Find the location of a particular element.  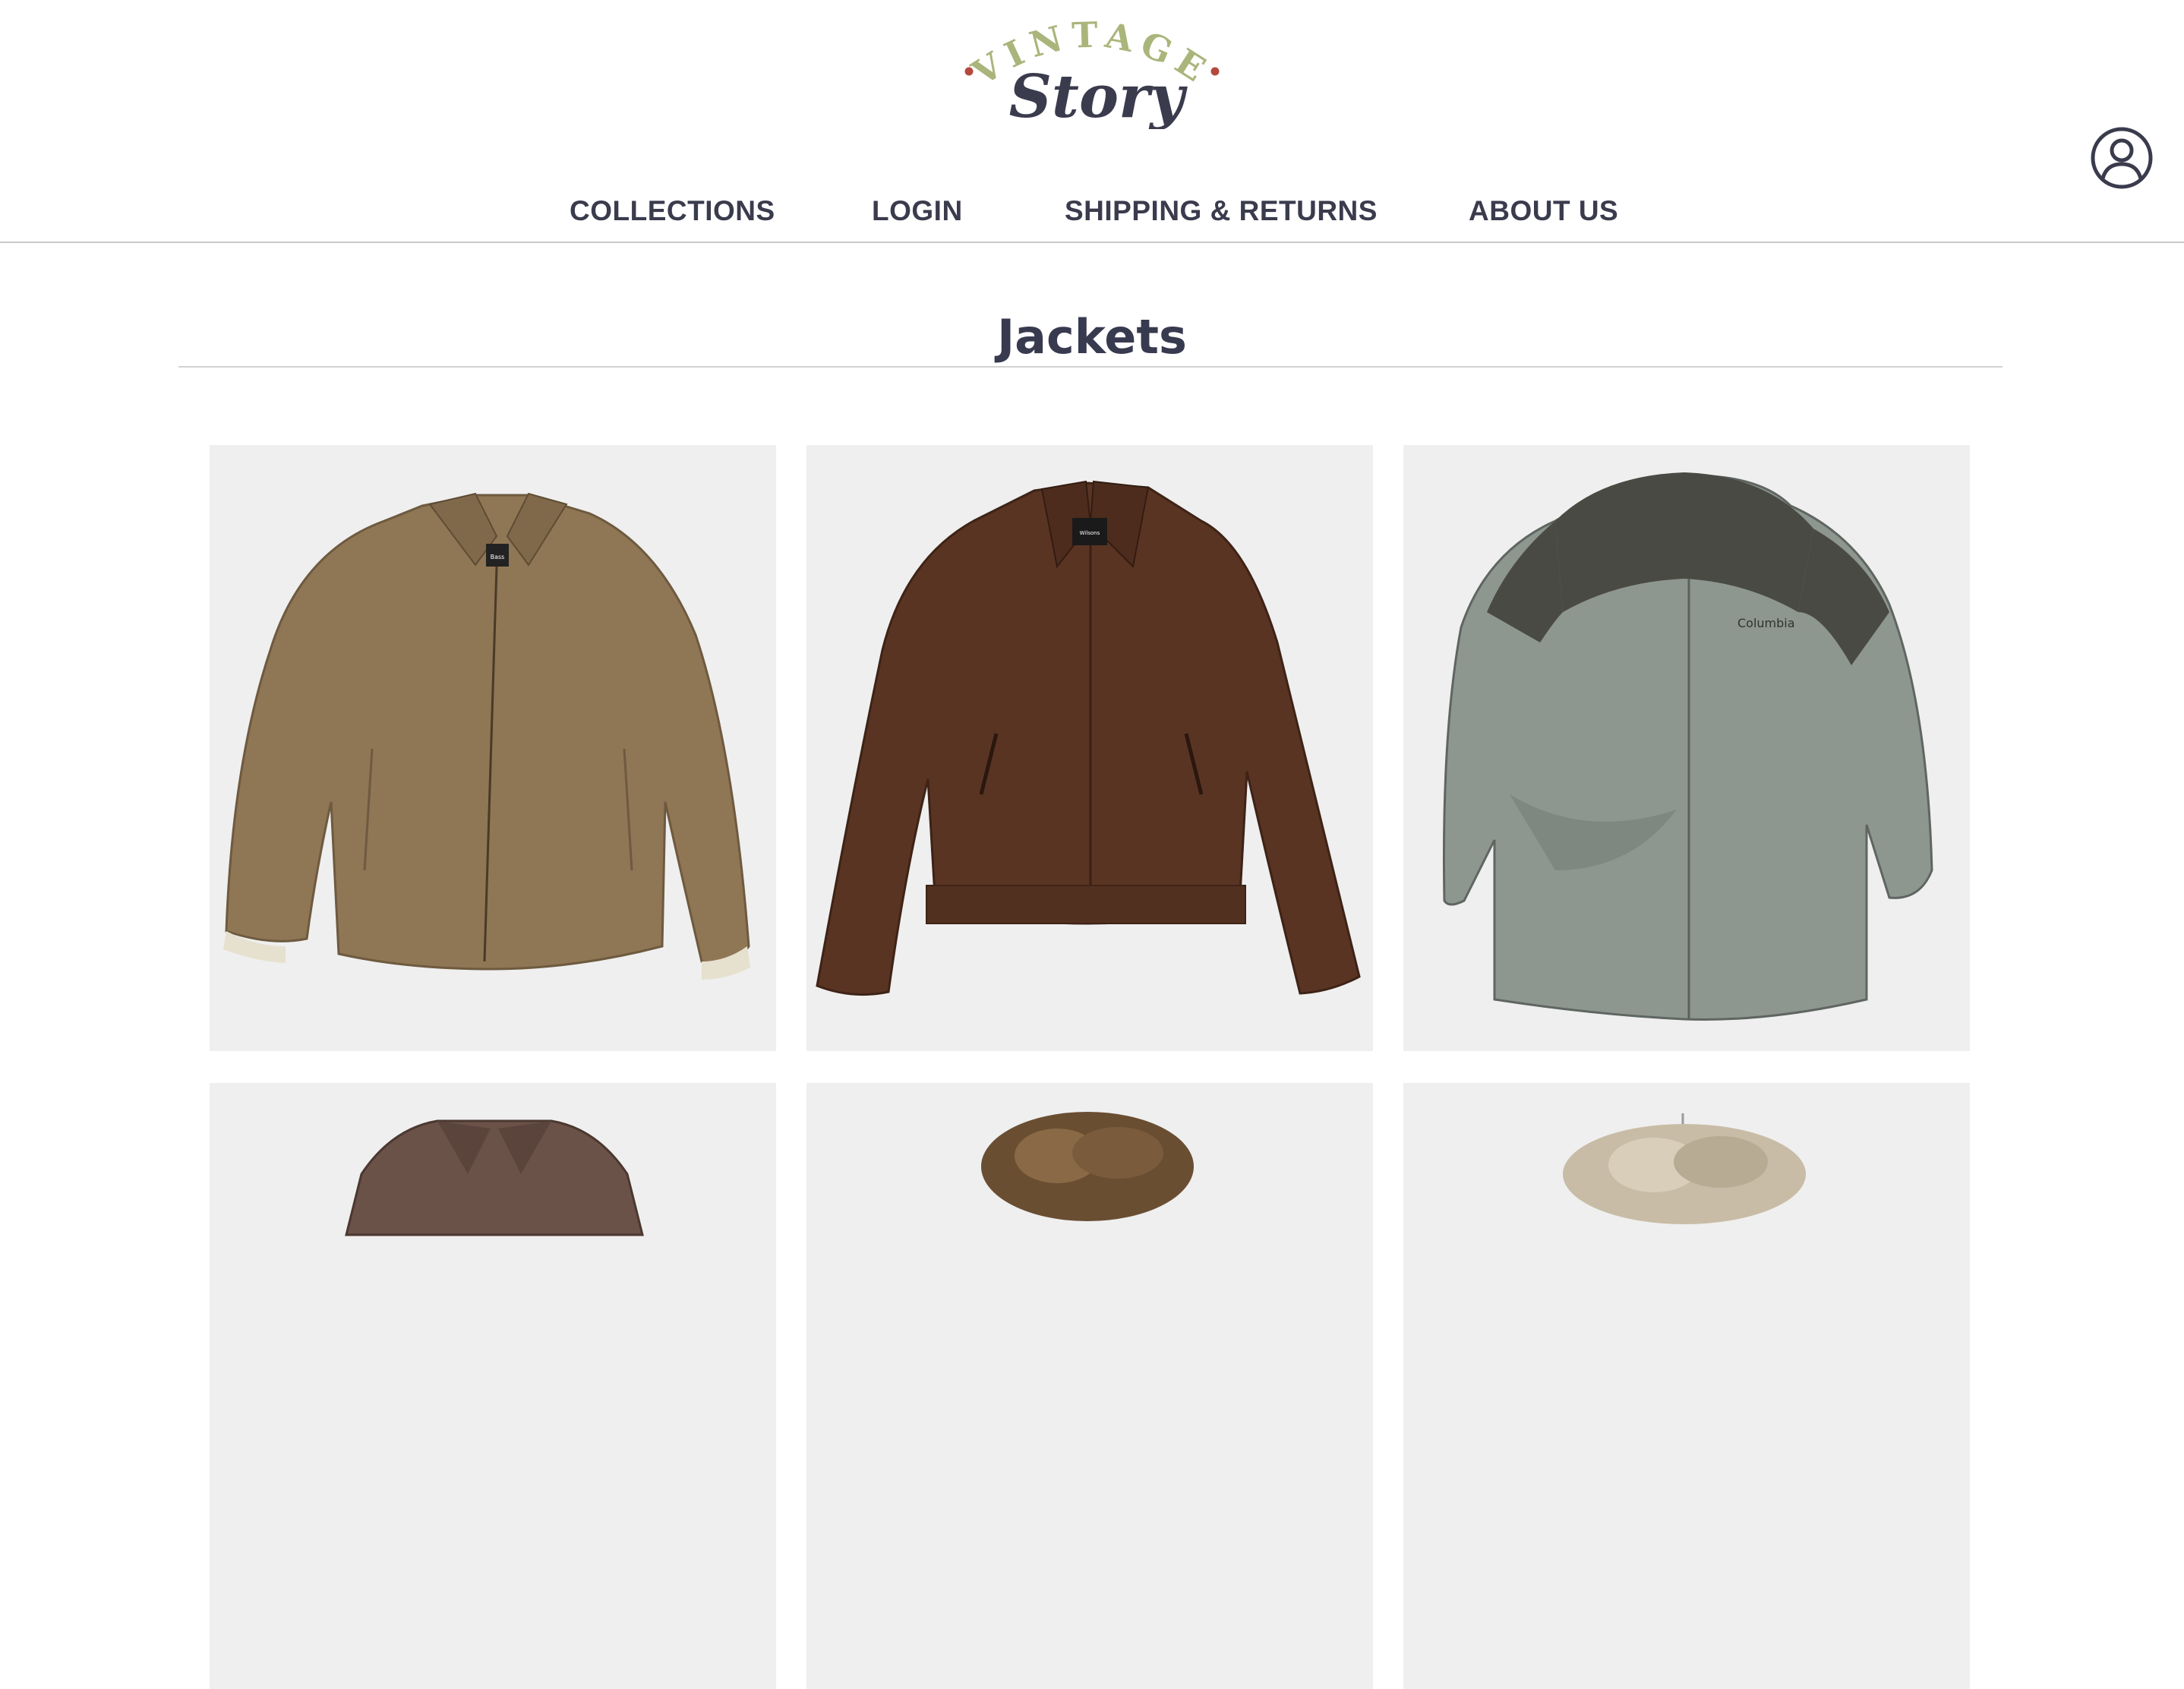

vintage-story-logo: VINTAGE Story is located at coordinates (1092, 72).